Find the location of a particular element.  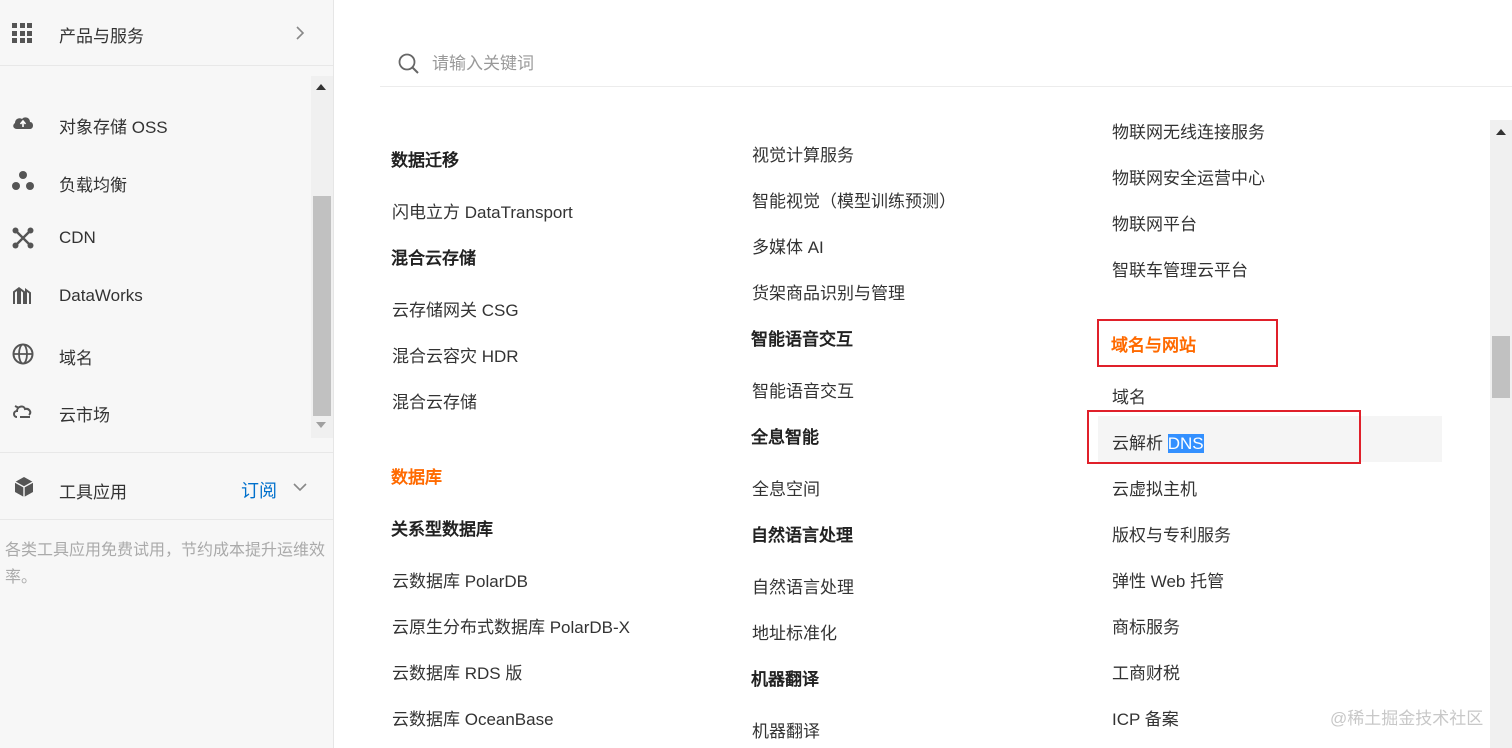

highlight-box-cloud-dns is located at coordinates (1224, 437).